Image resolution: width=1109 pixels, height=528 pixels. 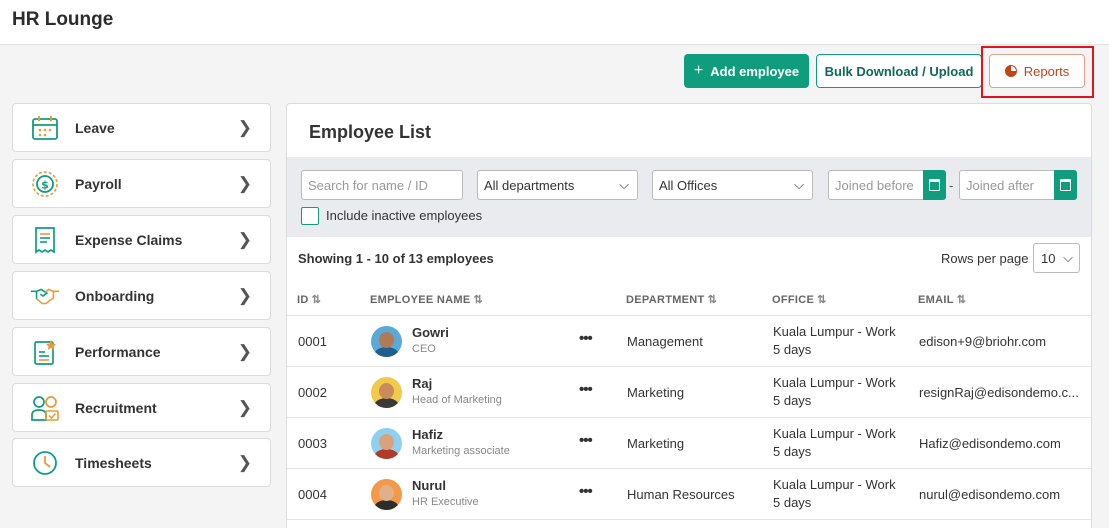 What do you see at coordinates (141, 127) in the screenshot?
I see `sidebar-item-leave: Leave ❯` at bounding box center [141, 127].